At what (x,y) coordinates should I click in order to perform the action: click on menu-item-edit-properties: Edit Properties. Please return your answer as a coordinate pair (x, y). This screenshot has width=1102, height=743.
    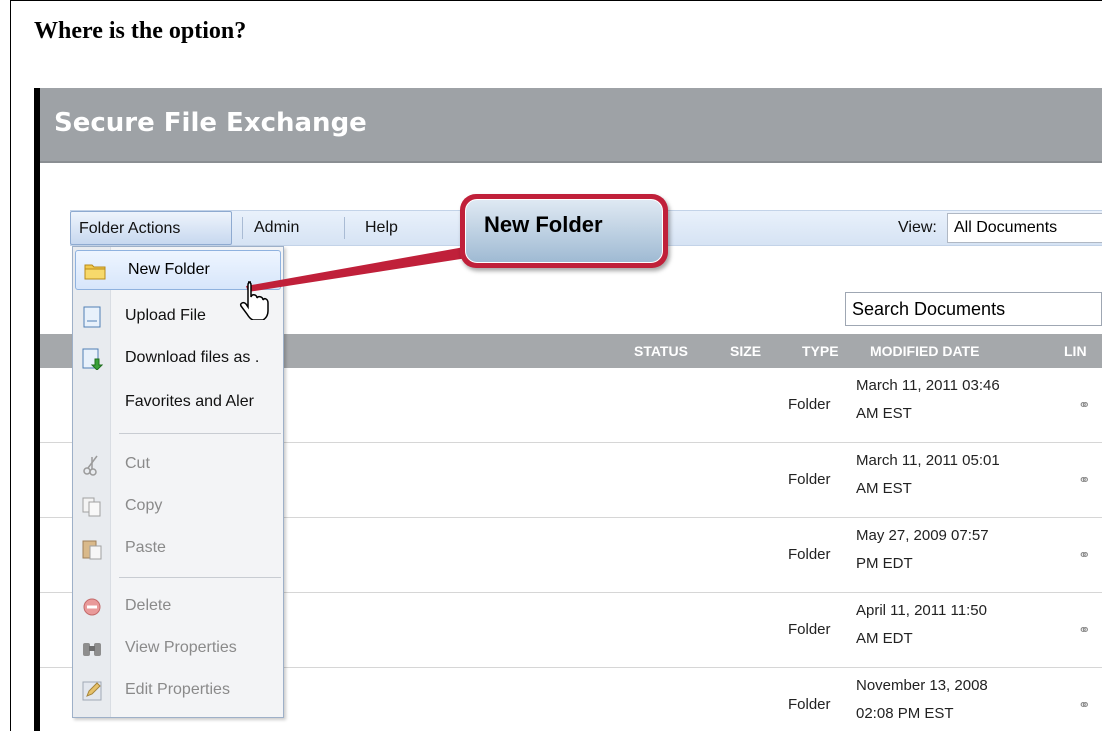
    Looking at the image, I should click on (178, 691).